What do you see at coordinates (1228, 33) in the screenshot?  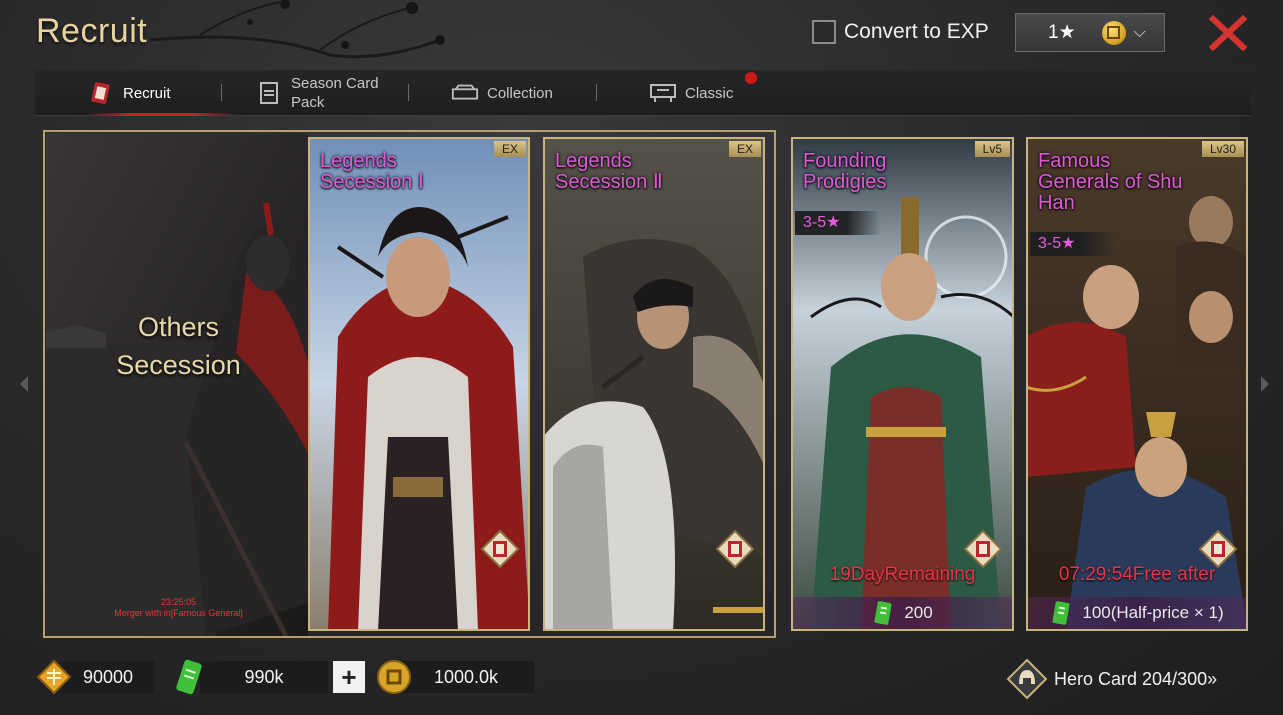 I see `close-icon` at bounding box center [1228, 33].